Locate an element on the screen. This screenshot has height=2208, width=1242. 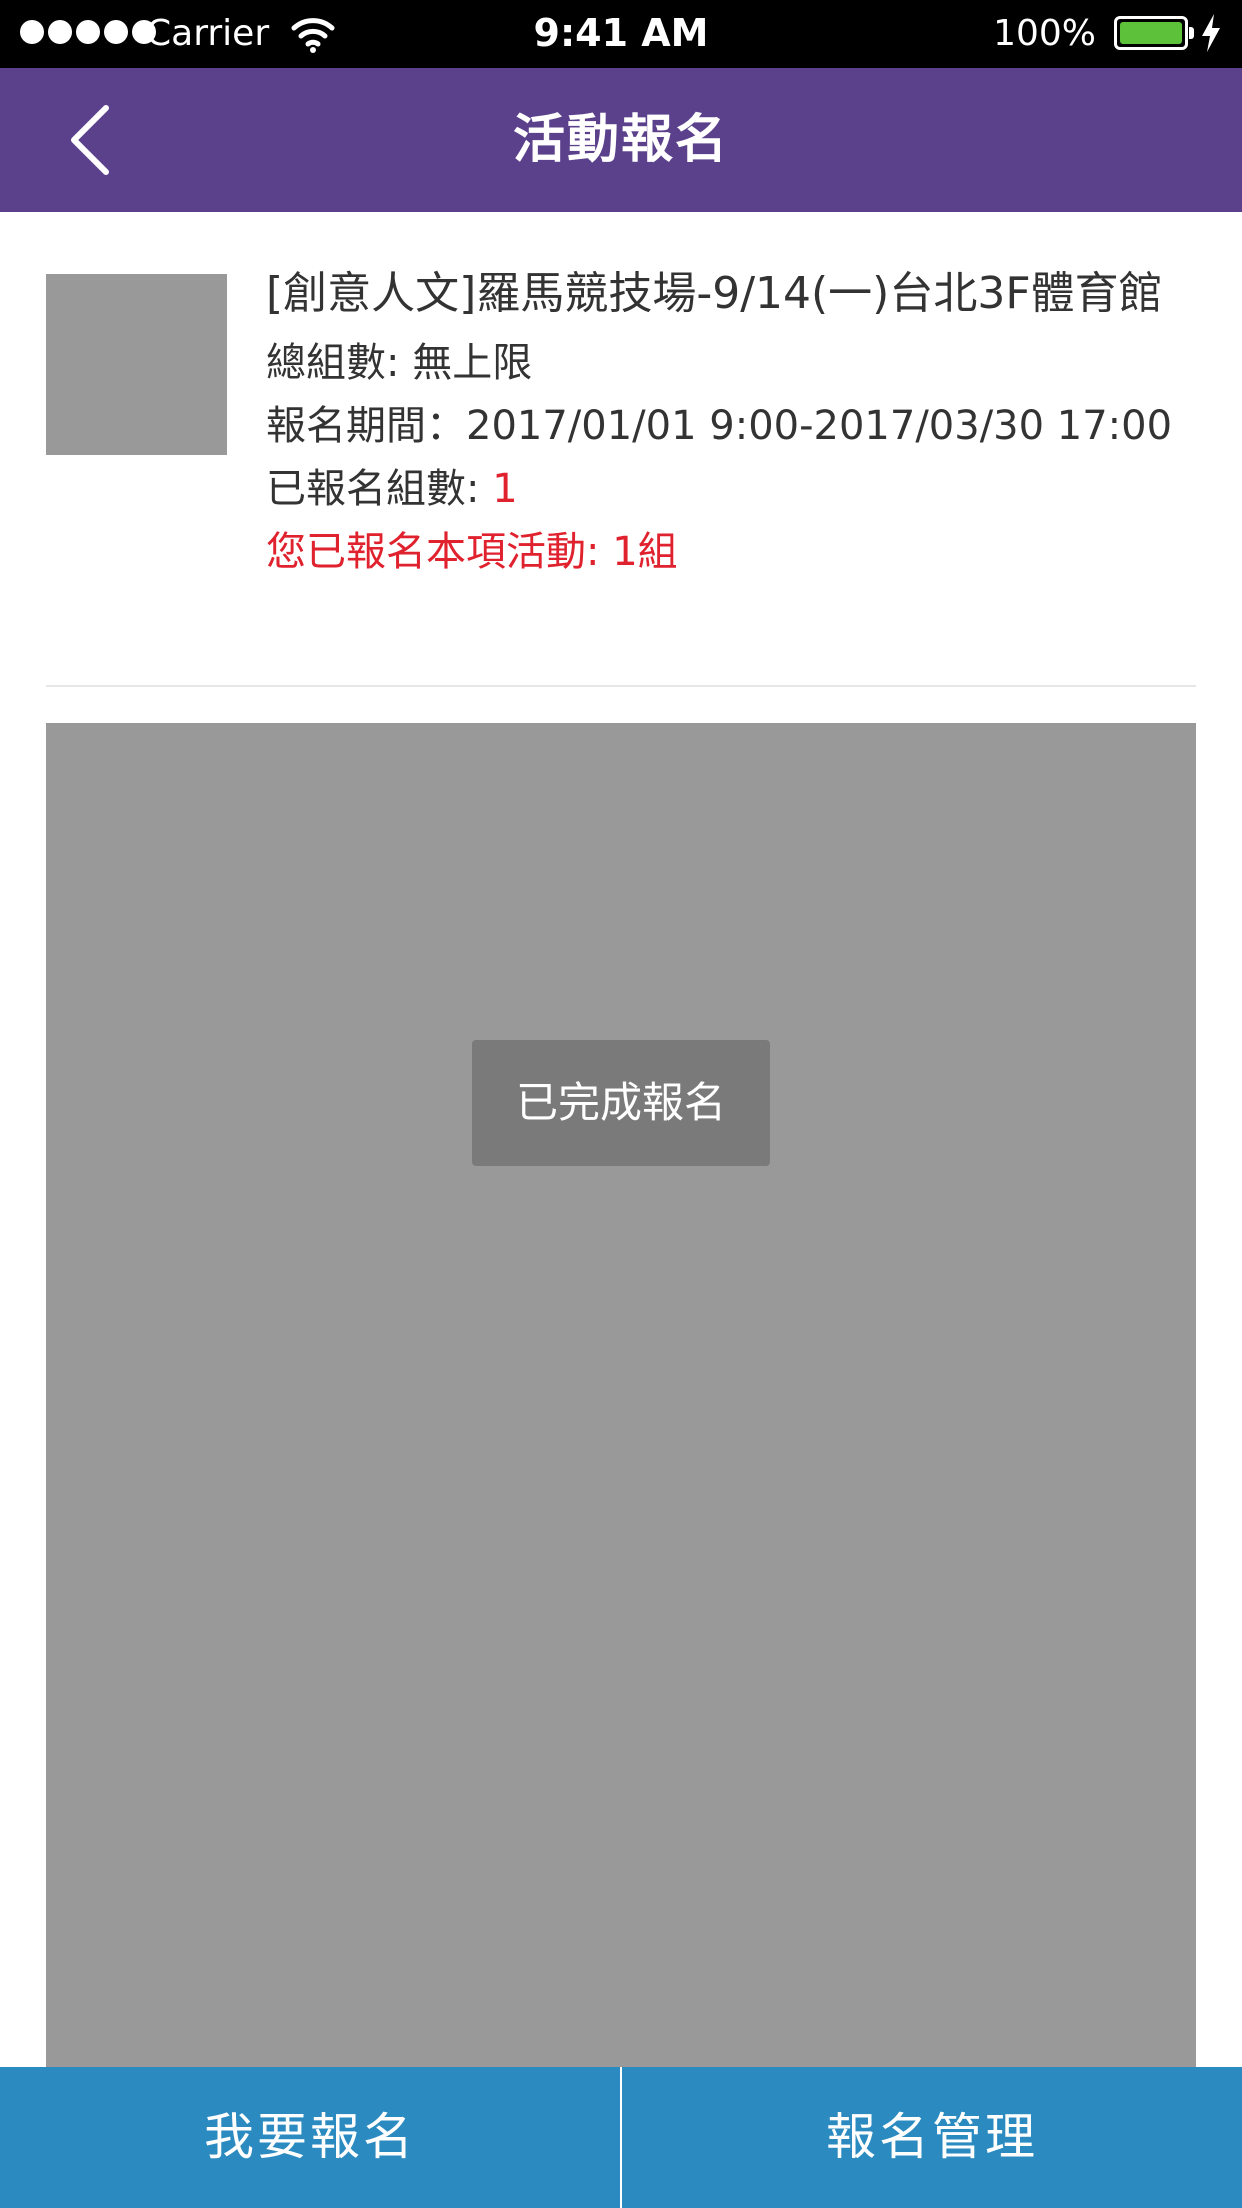
total-groups-row: 總組數: 無上限 is located at coordinates (736, 363).